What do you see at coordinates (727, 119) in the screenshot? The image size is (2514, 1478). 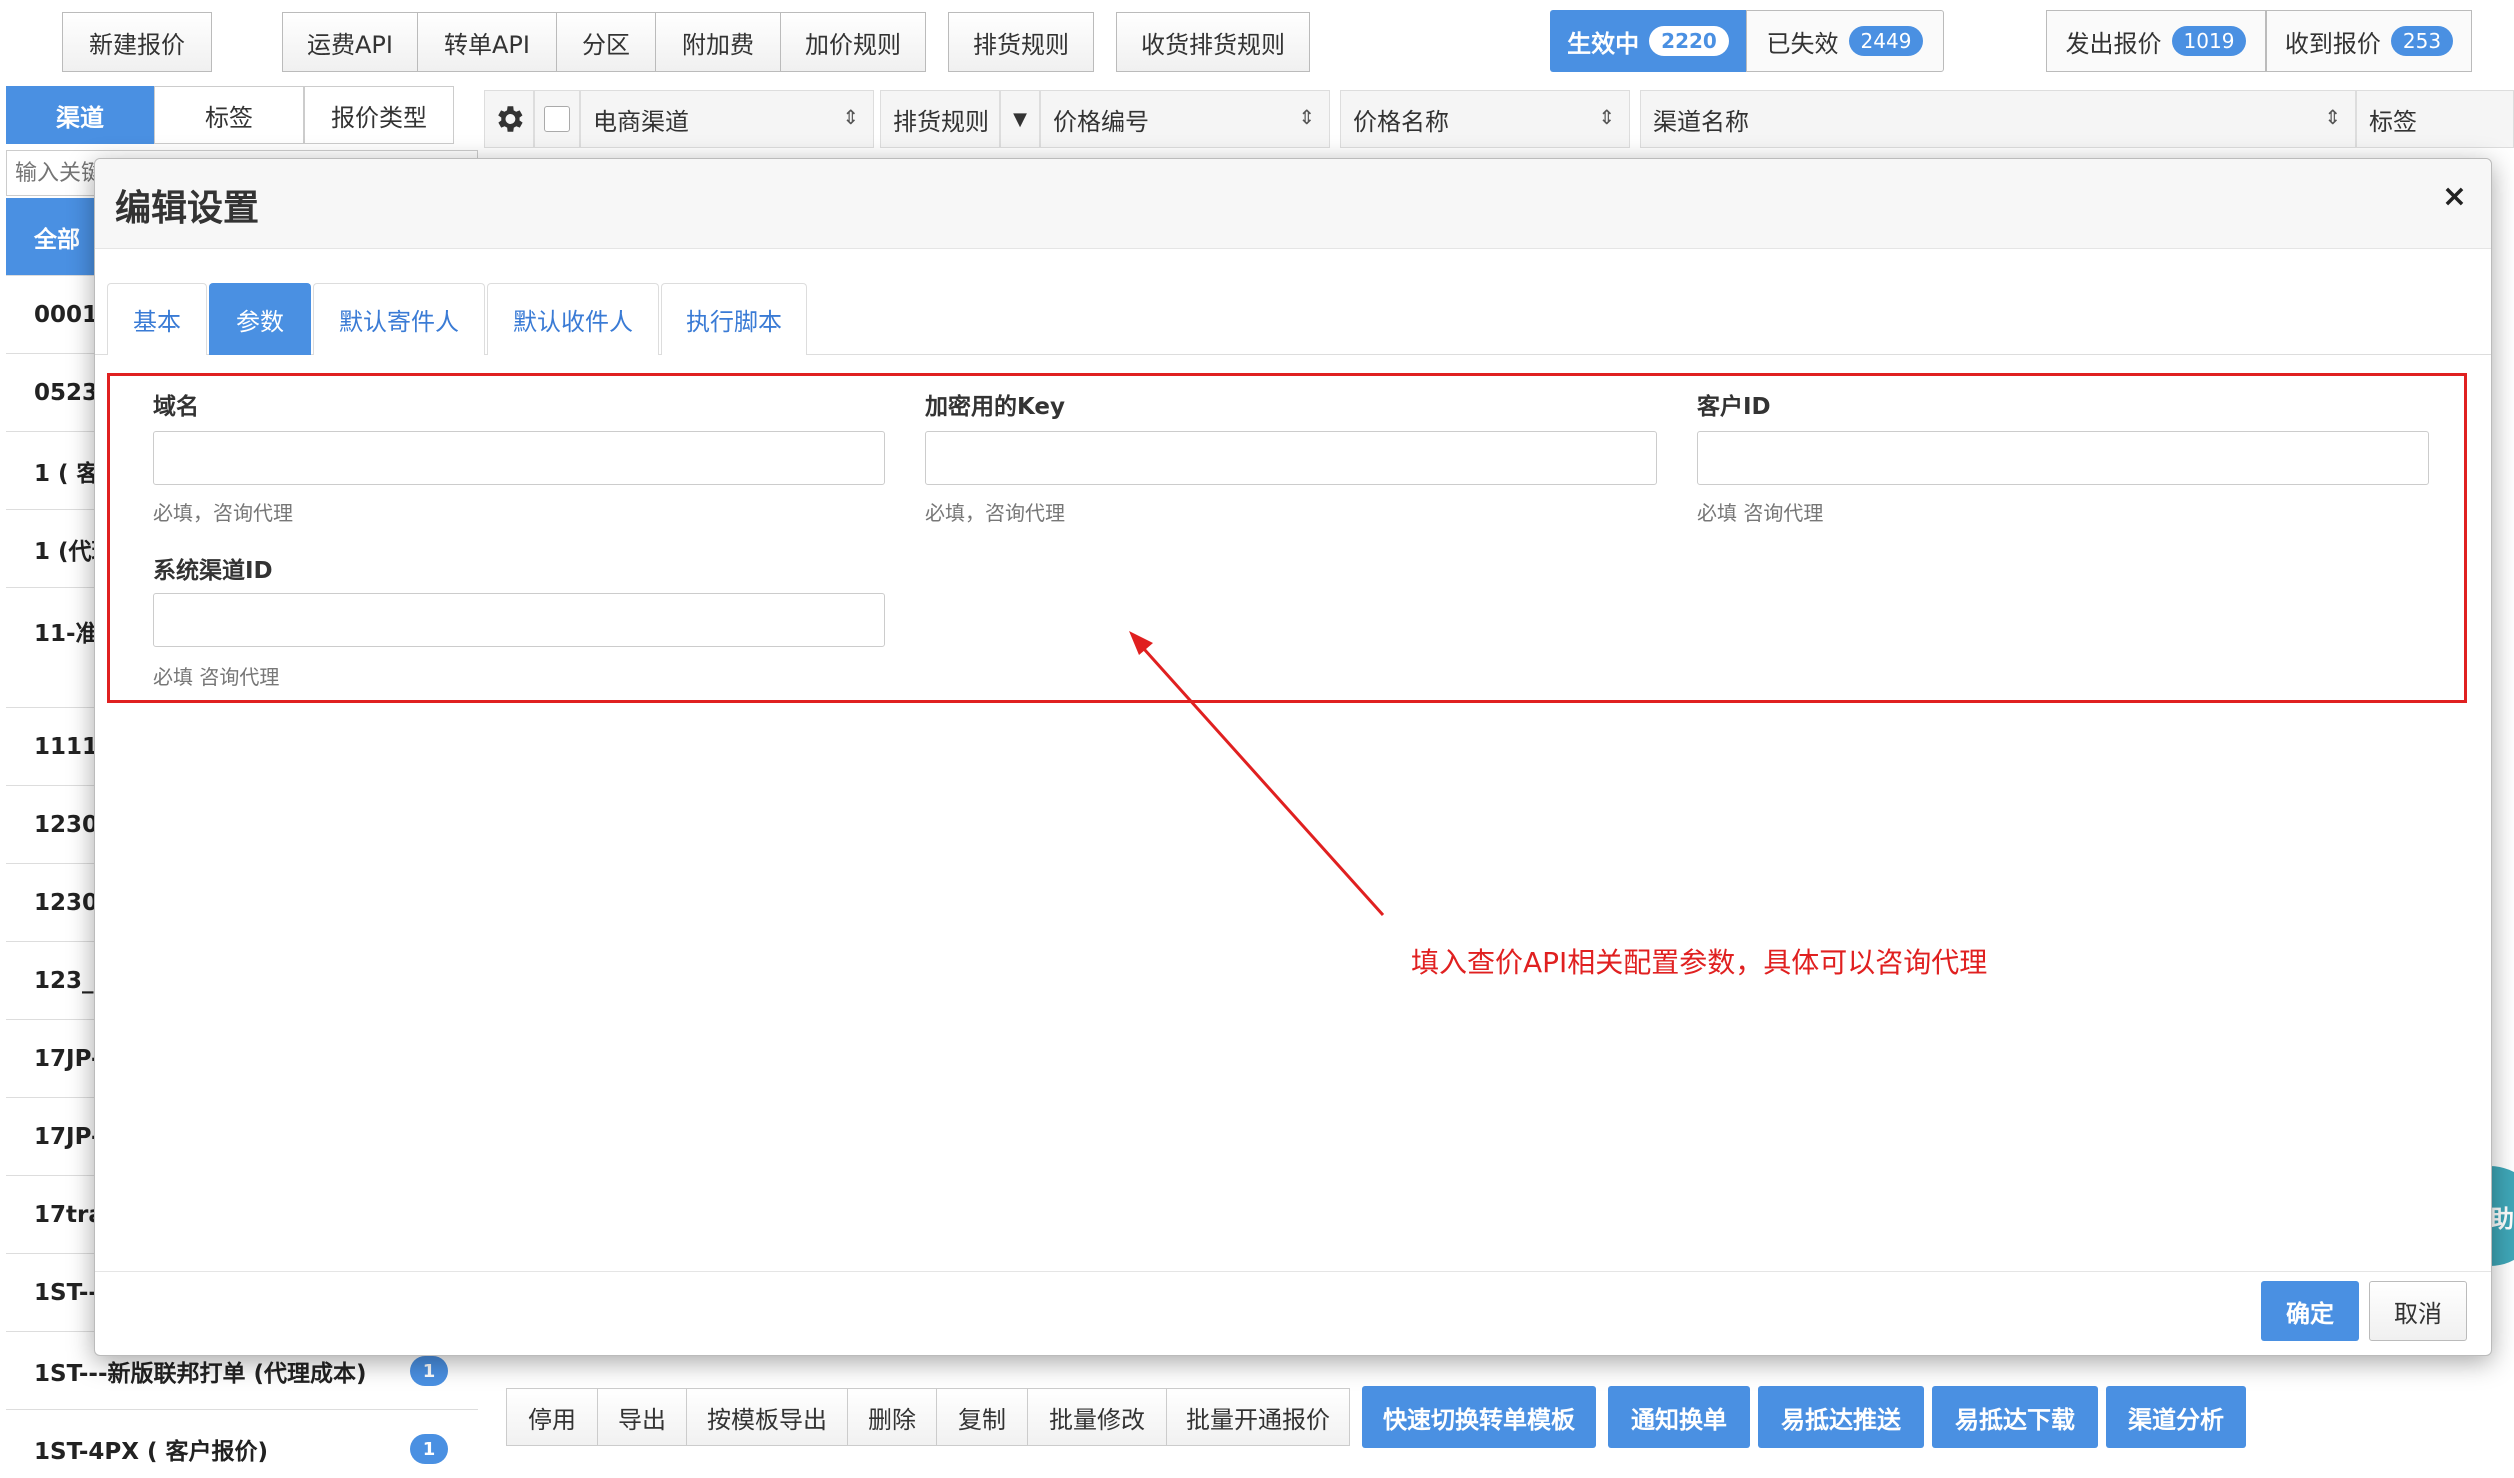 I see `column-ecommerce-channel: 电商渠道 ⇕` at bounding box center [727, 119].